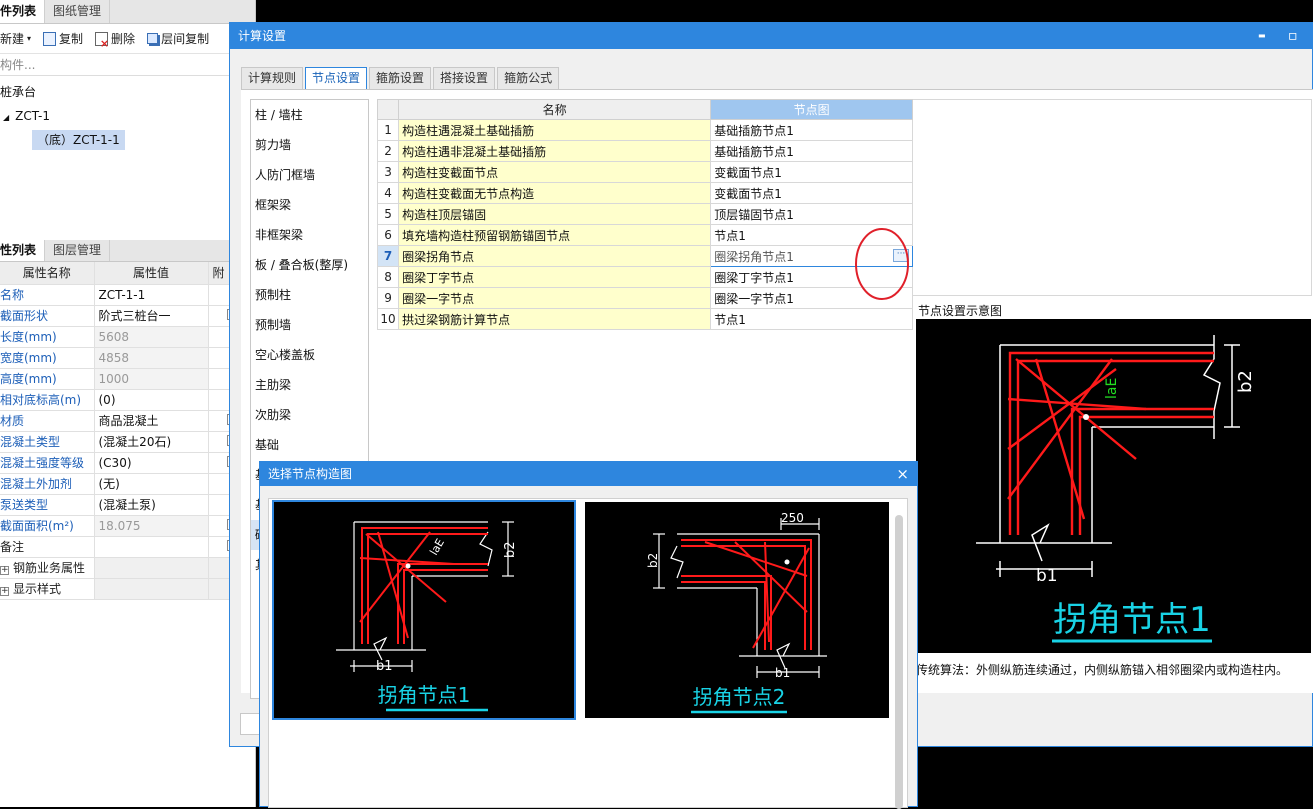 The image size is (1313, 809). Describe the element at coordinates (899, 662) in the screenshot. I see `gallery-scrollbar` at that location.